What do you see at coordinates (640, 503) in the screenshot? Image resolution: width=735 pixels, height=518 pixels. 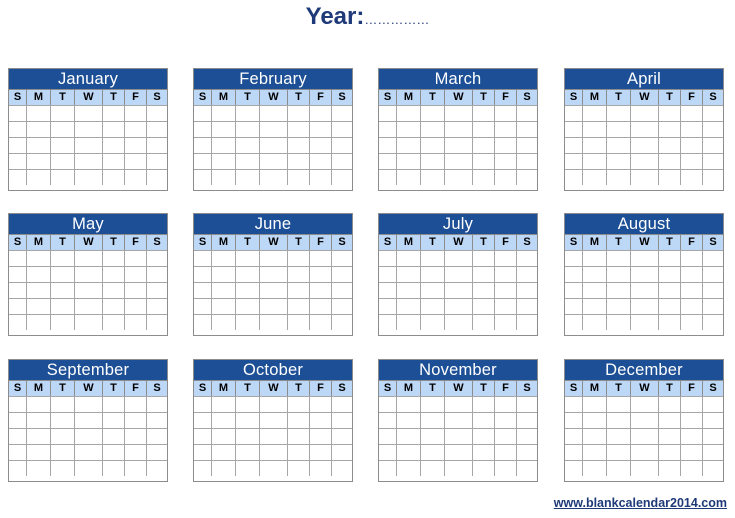 I see `footer-link: www.blankcalendar2014.com` at bounding box center [640, 503].